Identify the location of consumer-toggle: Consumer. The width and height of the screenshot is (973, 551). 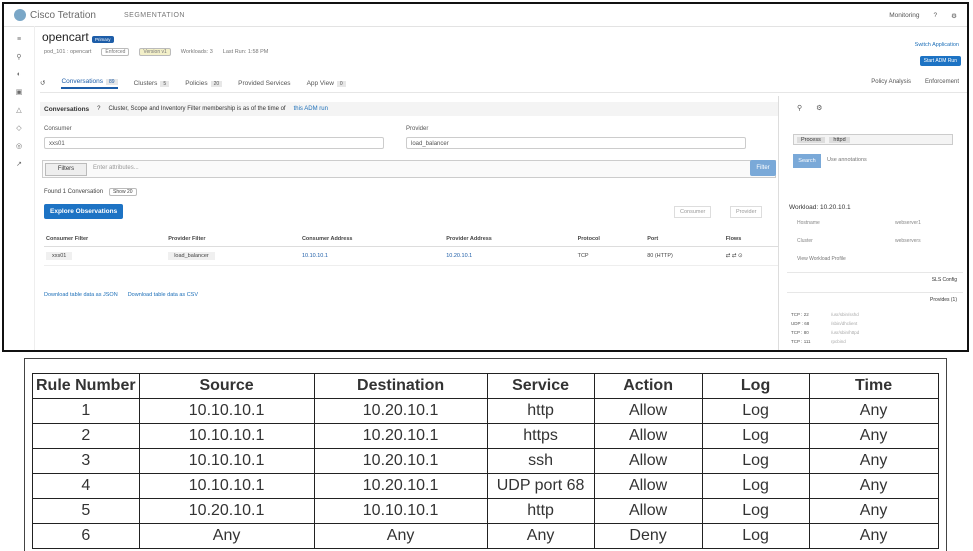
(693, 212).